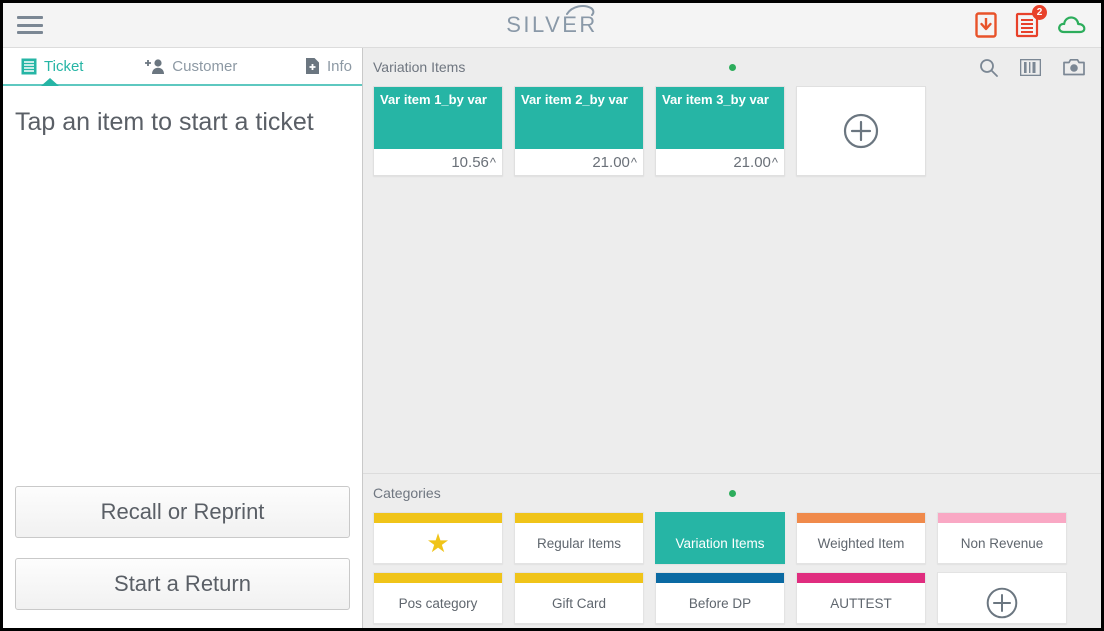  I want to click on star-icon: ★, so click(438, 543).